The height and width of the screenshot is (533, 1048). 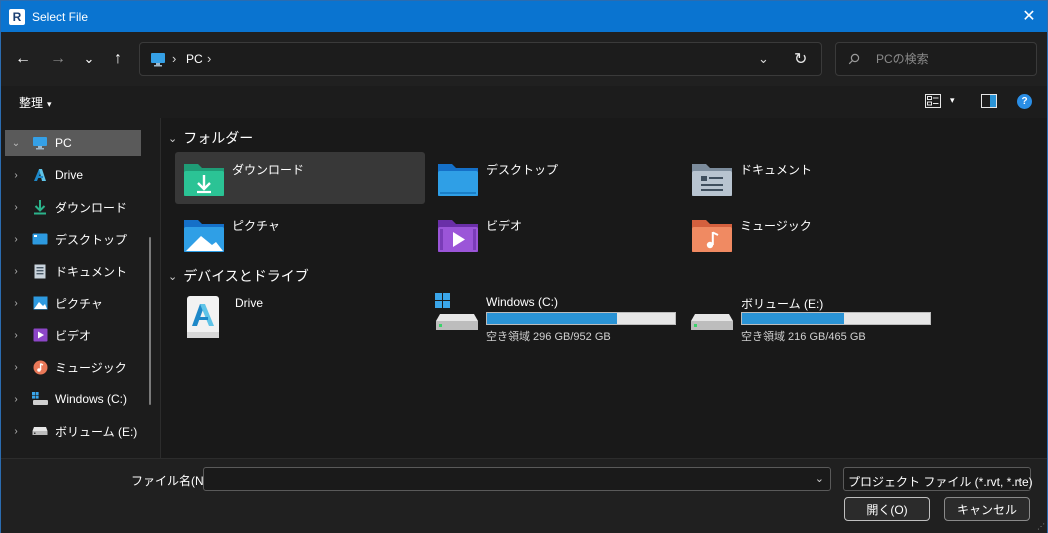 What do you see at coordinates (800, 59) in the screenshot?
I see `refresh-button: ↻` at bounding box center [800, 59].